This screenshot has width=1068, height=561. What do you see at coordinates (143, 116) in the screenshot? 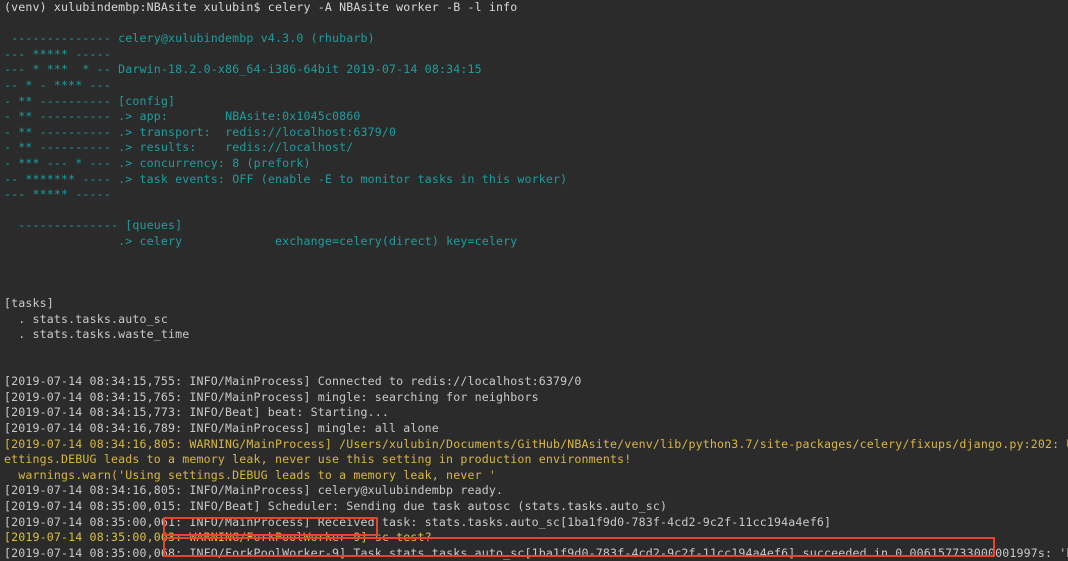
I see `config-key-app: .> app:` at bounding box center [143, 116].